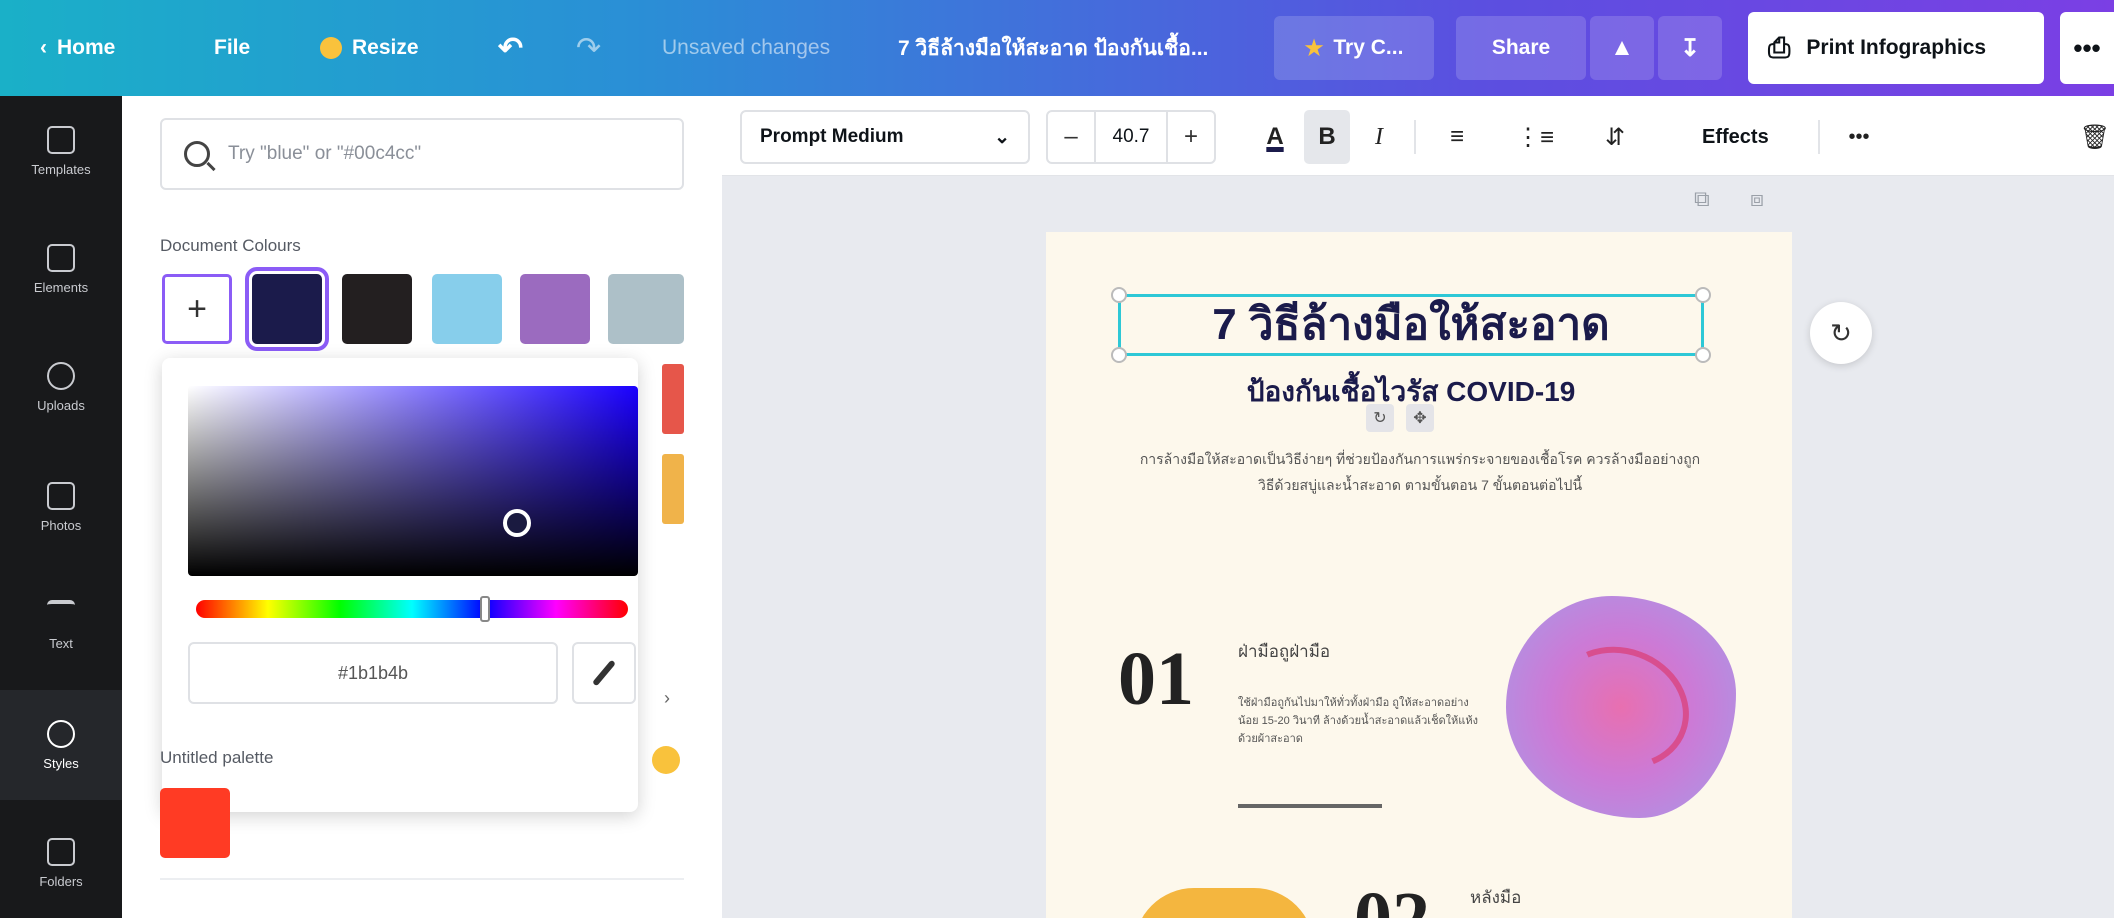 Image resolution: width=2114 pixels, height=918 pixels. I want to click on add-colour-button: +, so click(197, 309).